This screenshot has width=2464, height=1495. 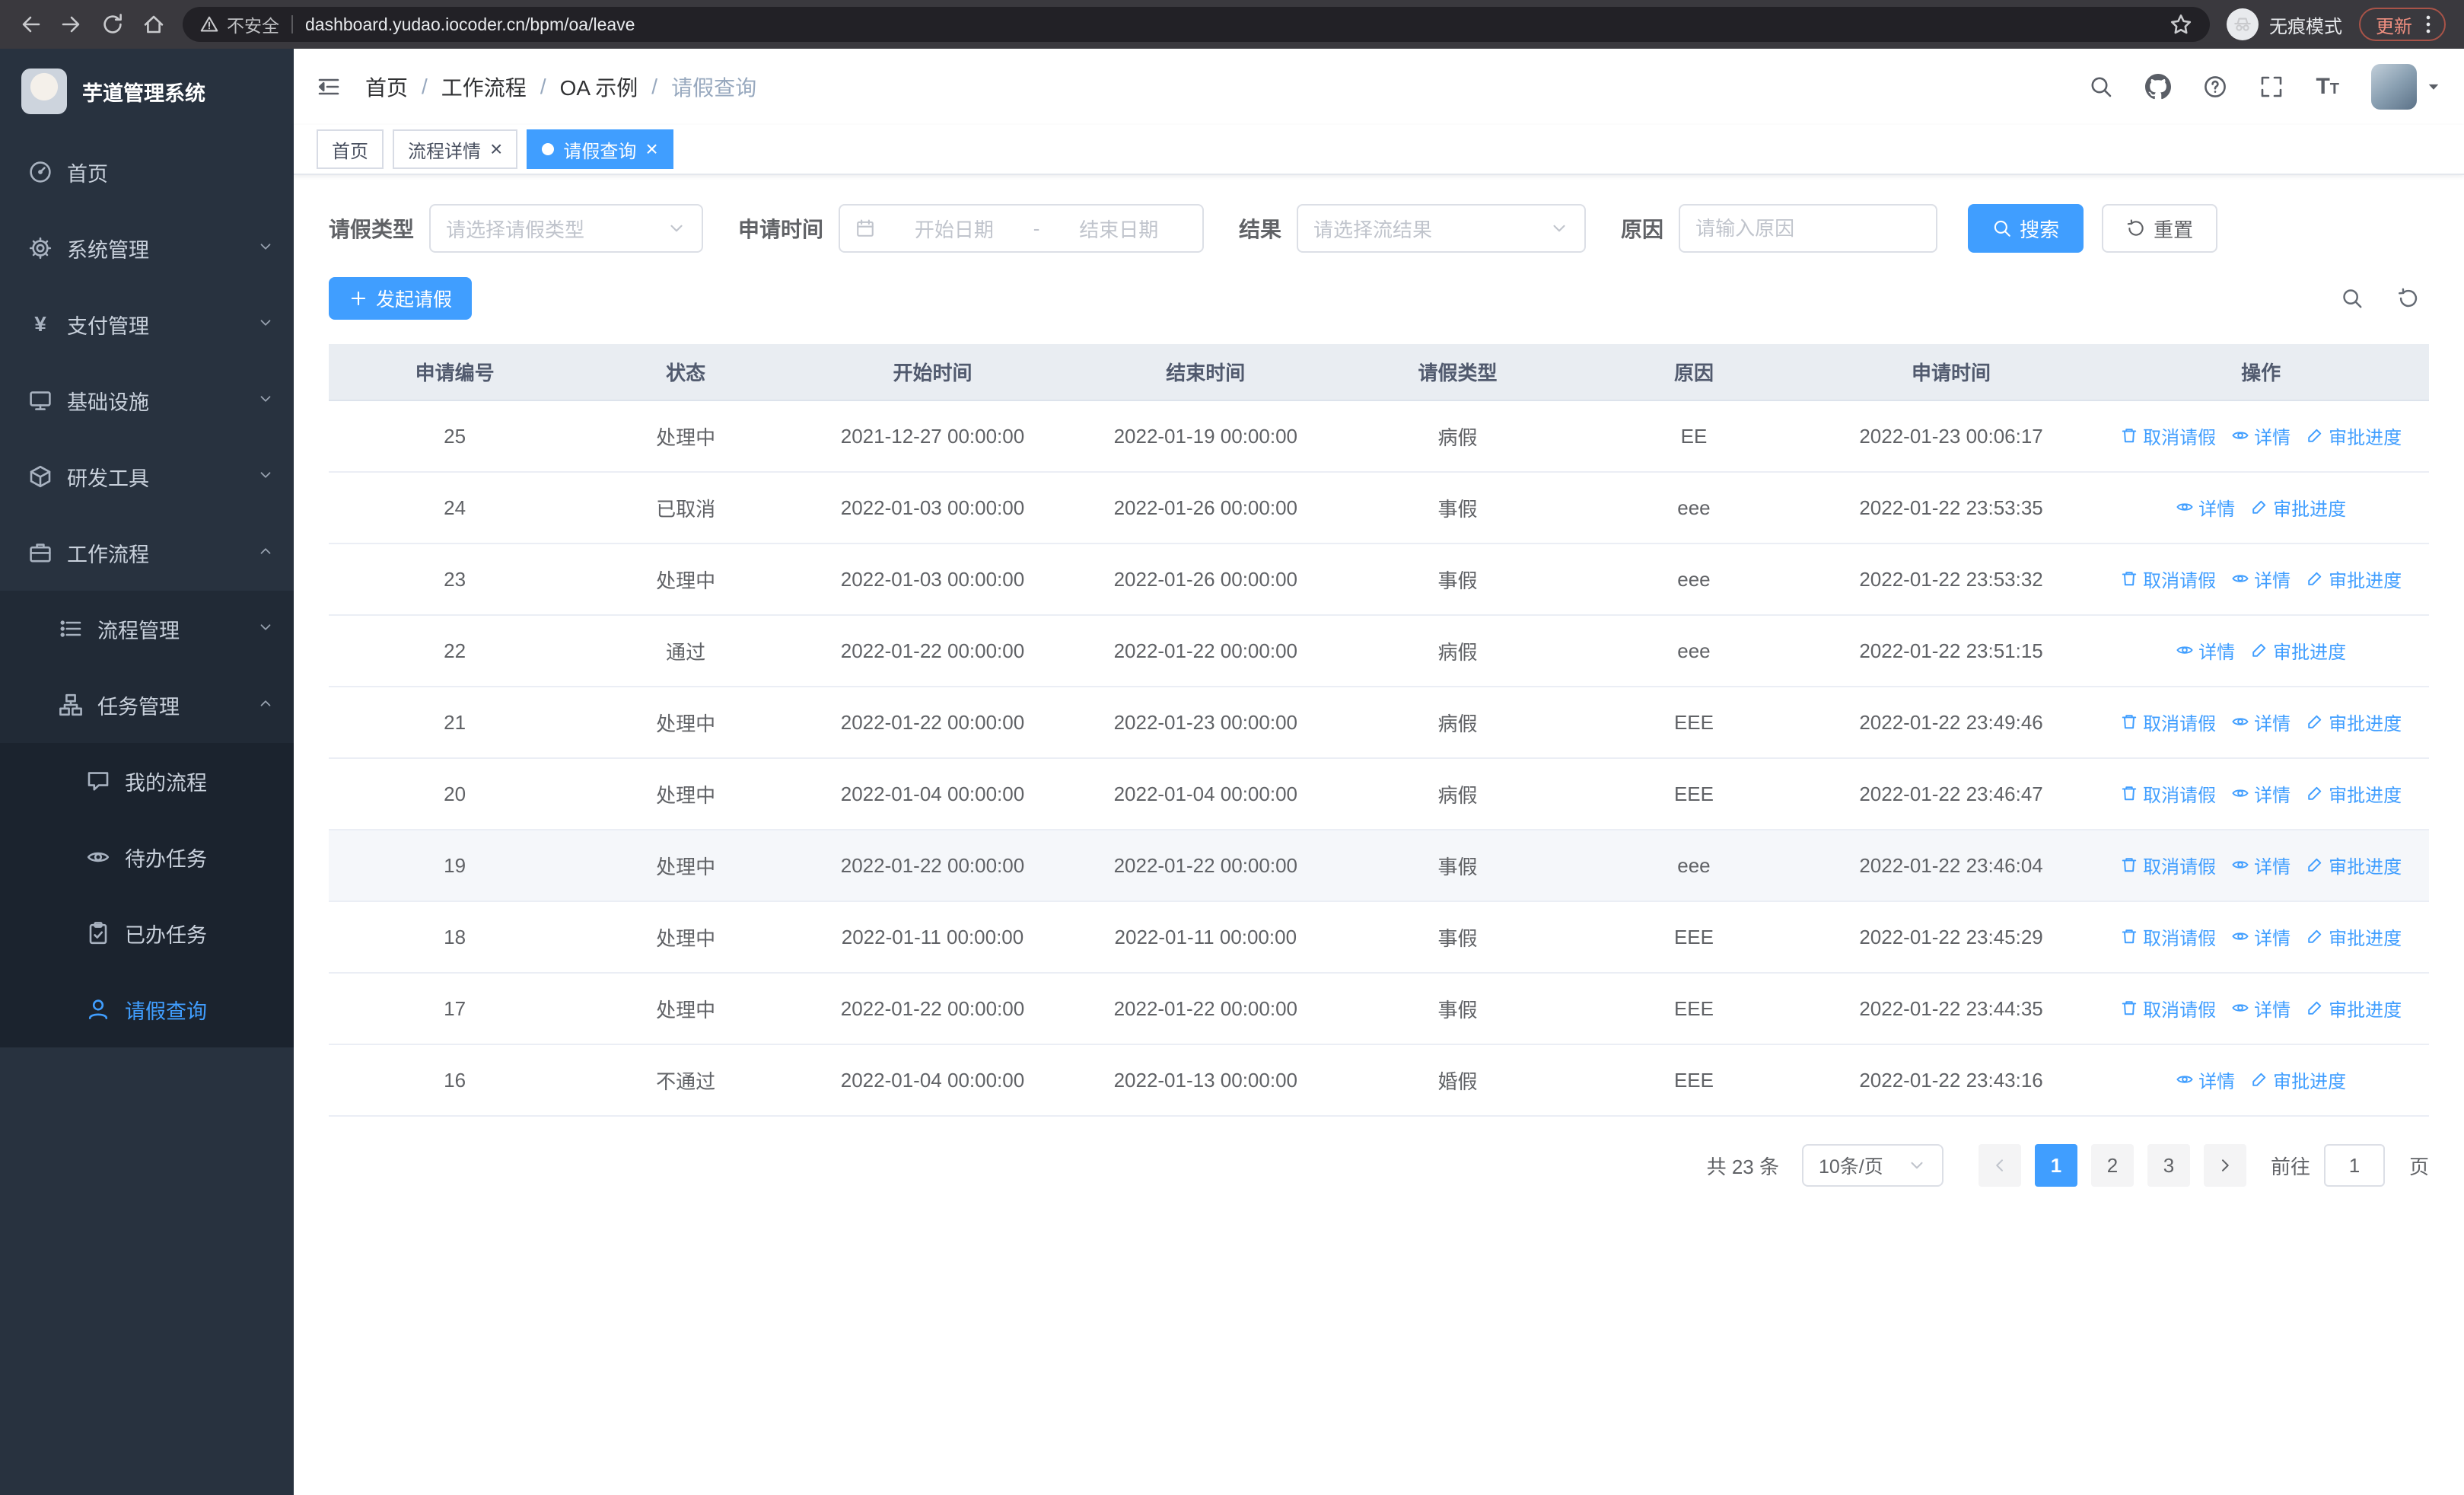 What do you see at coordinates (98, 1009) in the screenshot?
I see `user-icon` at bounding box center [98, 1009].